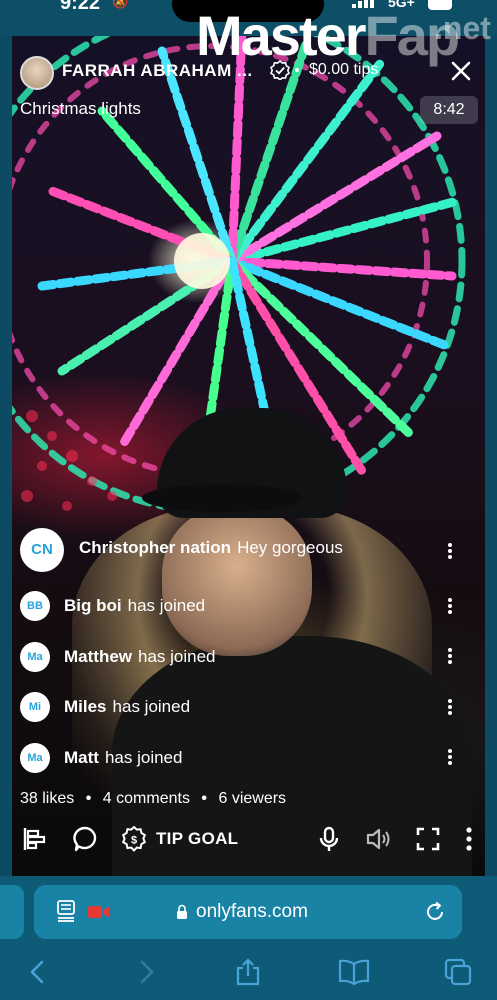 This screenshot has width=497, height=1000. I want to click on fullscreen-icon, so click(428, 839).